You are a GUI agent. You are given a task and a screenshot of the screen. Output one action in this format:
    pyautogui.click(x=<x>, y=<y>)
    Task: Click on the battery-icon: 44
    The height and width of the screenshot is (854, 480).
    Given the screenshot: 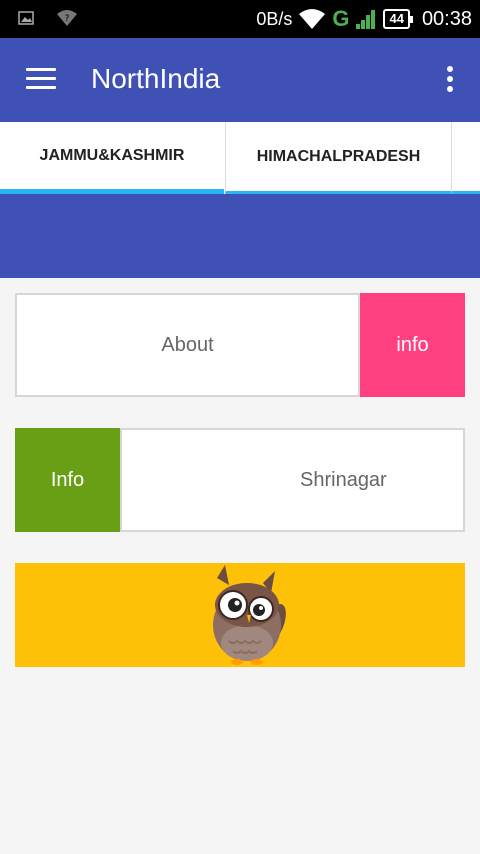 What is the action you would take?
    pyautogui.click(x=398, y=19)
    